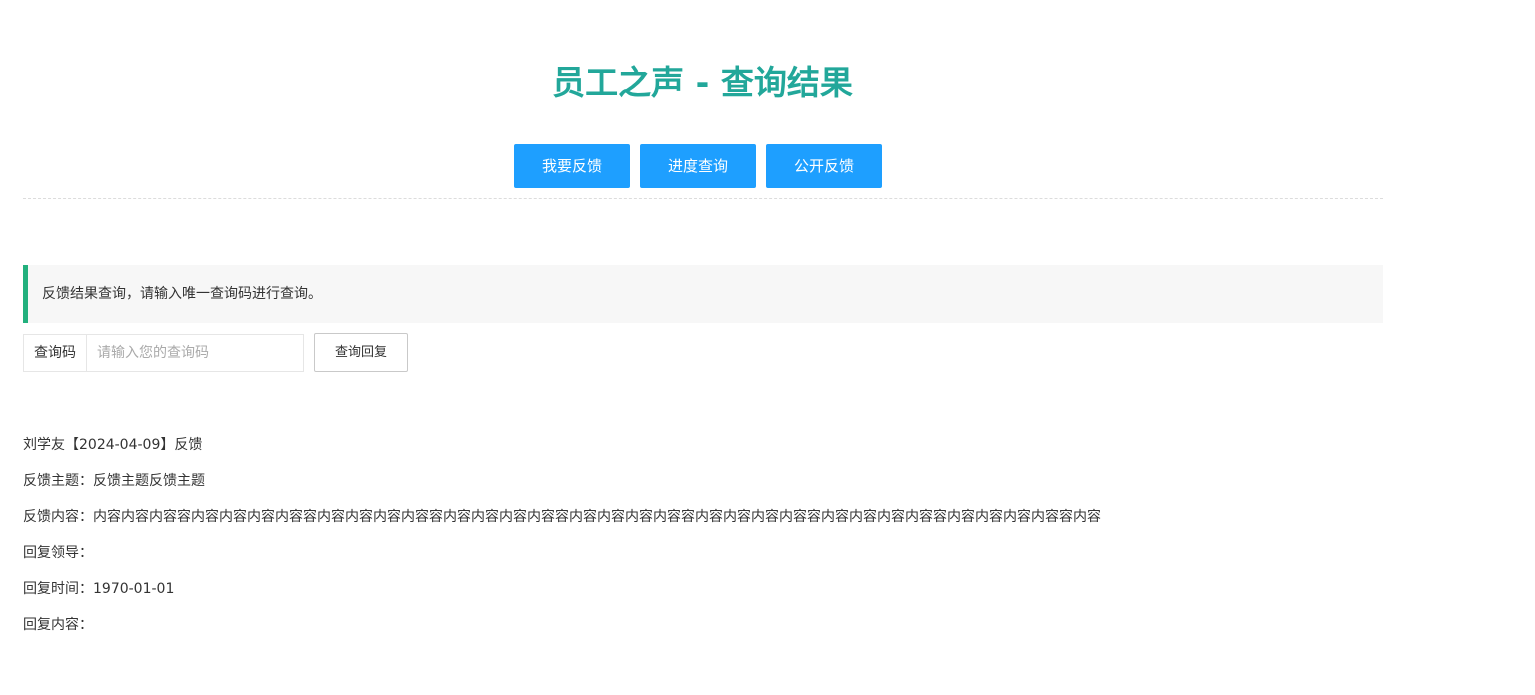 The width and height of the screenshot is (1535, 695). Describe the element at coordinates (58, 517) in the screenshot. I see `content-label: 反馈内容：` at that location.